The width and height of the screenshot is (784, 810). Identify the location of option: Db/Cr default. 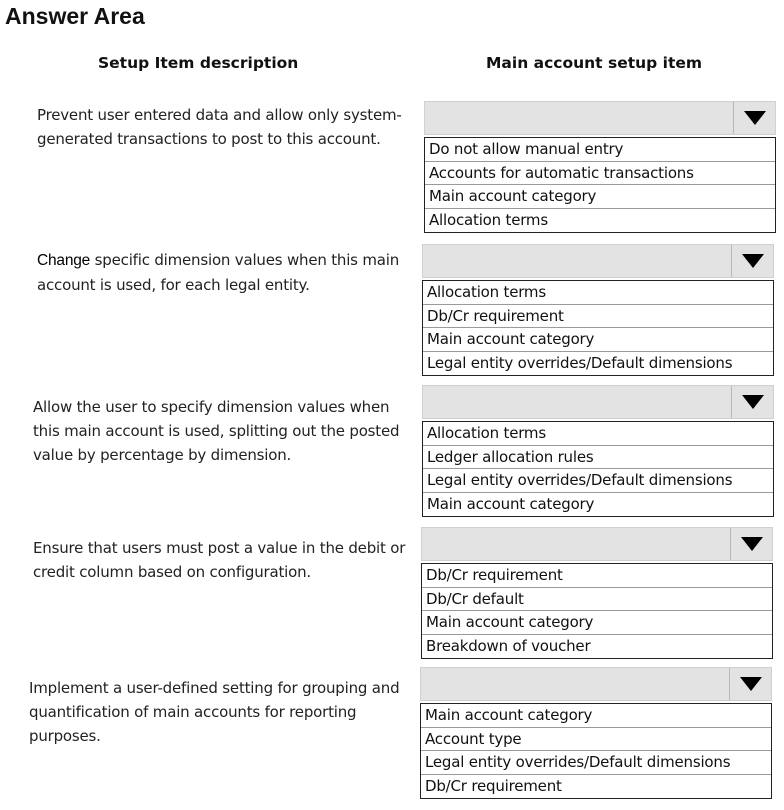
(597, 599).